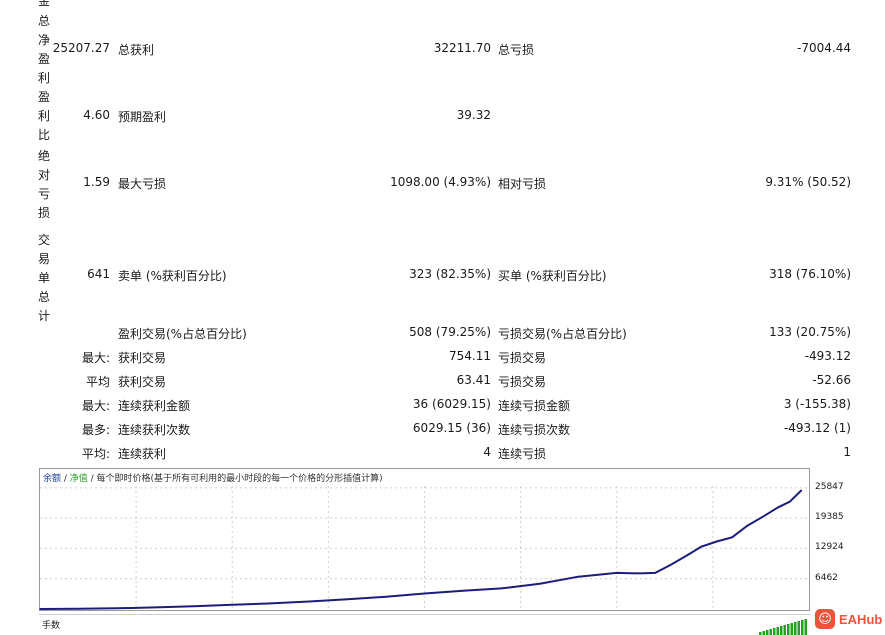 This screenshot has height=635, width=885. I want to click on legend-part-1: /, so click(65, 479).